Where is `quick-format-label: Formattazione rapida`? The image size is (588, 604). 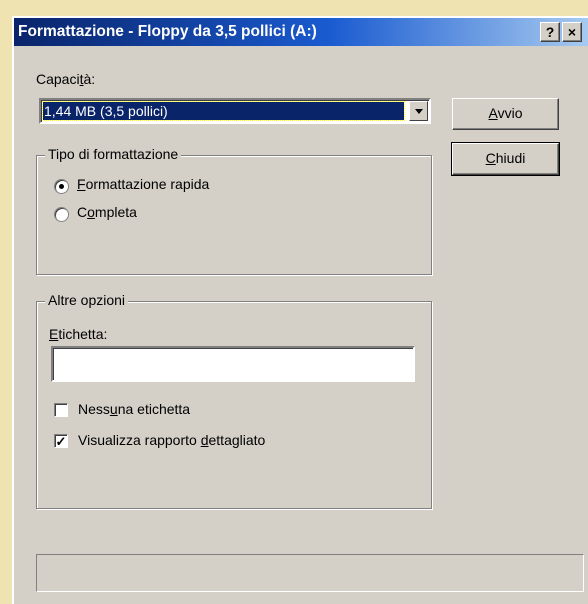
quick-format-label: Formattazione rapida is located at coordinates (143, 184).